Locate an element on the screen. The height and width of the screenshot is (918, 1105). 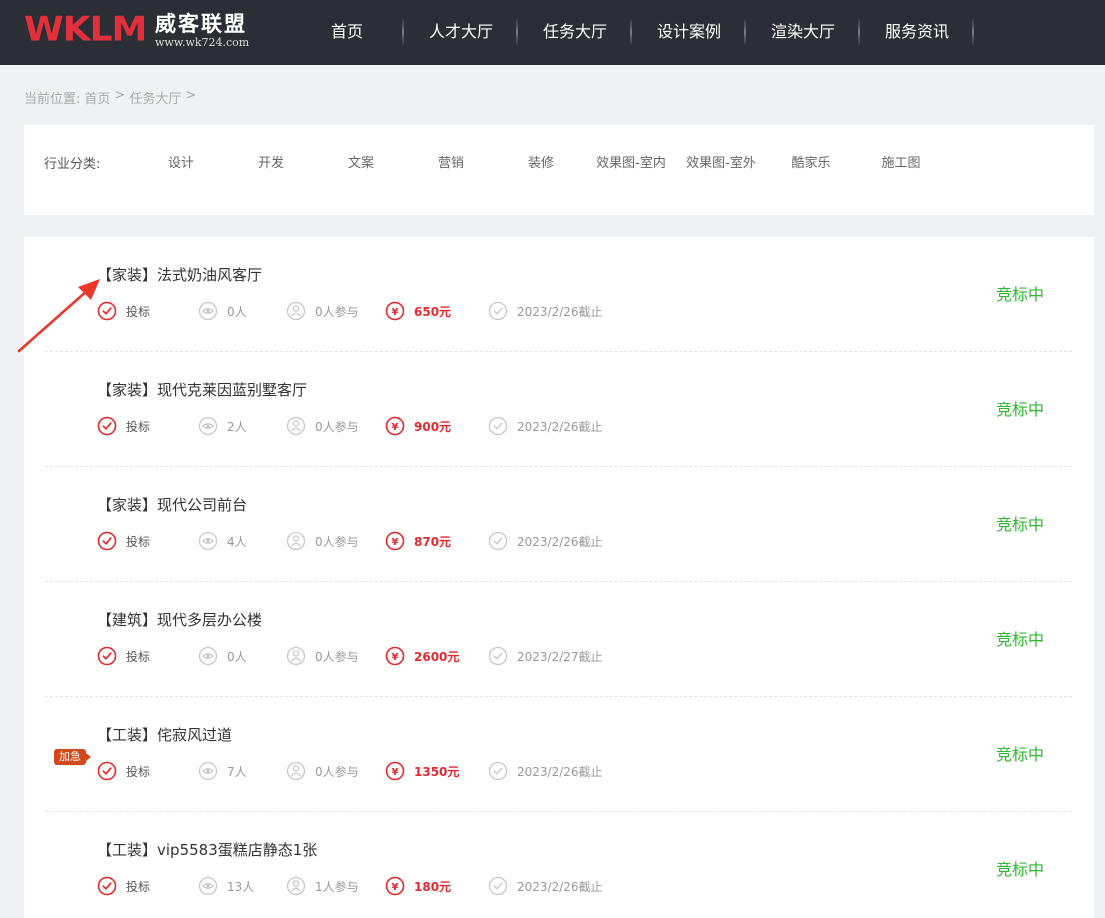
task-title: 【建筑】现代多层办公楼 is located at coordinates (179, 619).